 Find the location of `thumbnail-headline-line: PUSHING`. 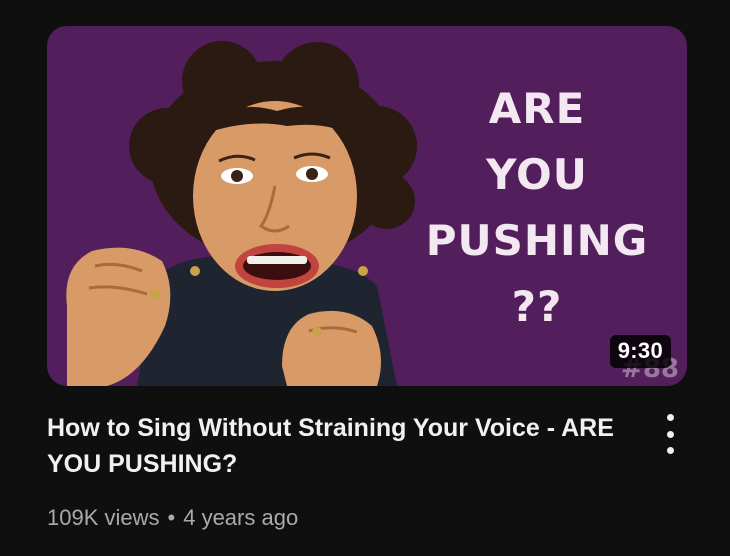

thumbnail-headline-line: PUSHING is located at coordinates (537, 240).